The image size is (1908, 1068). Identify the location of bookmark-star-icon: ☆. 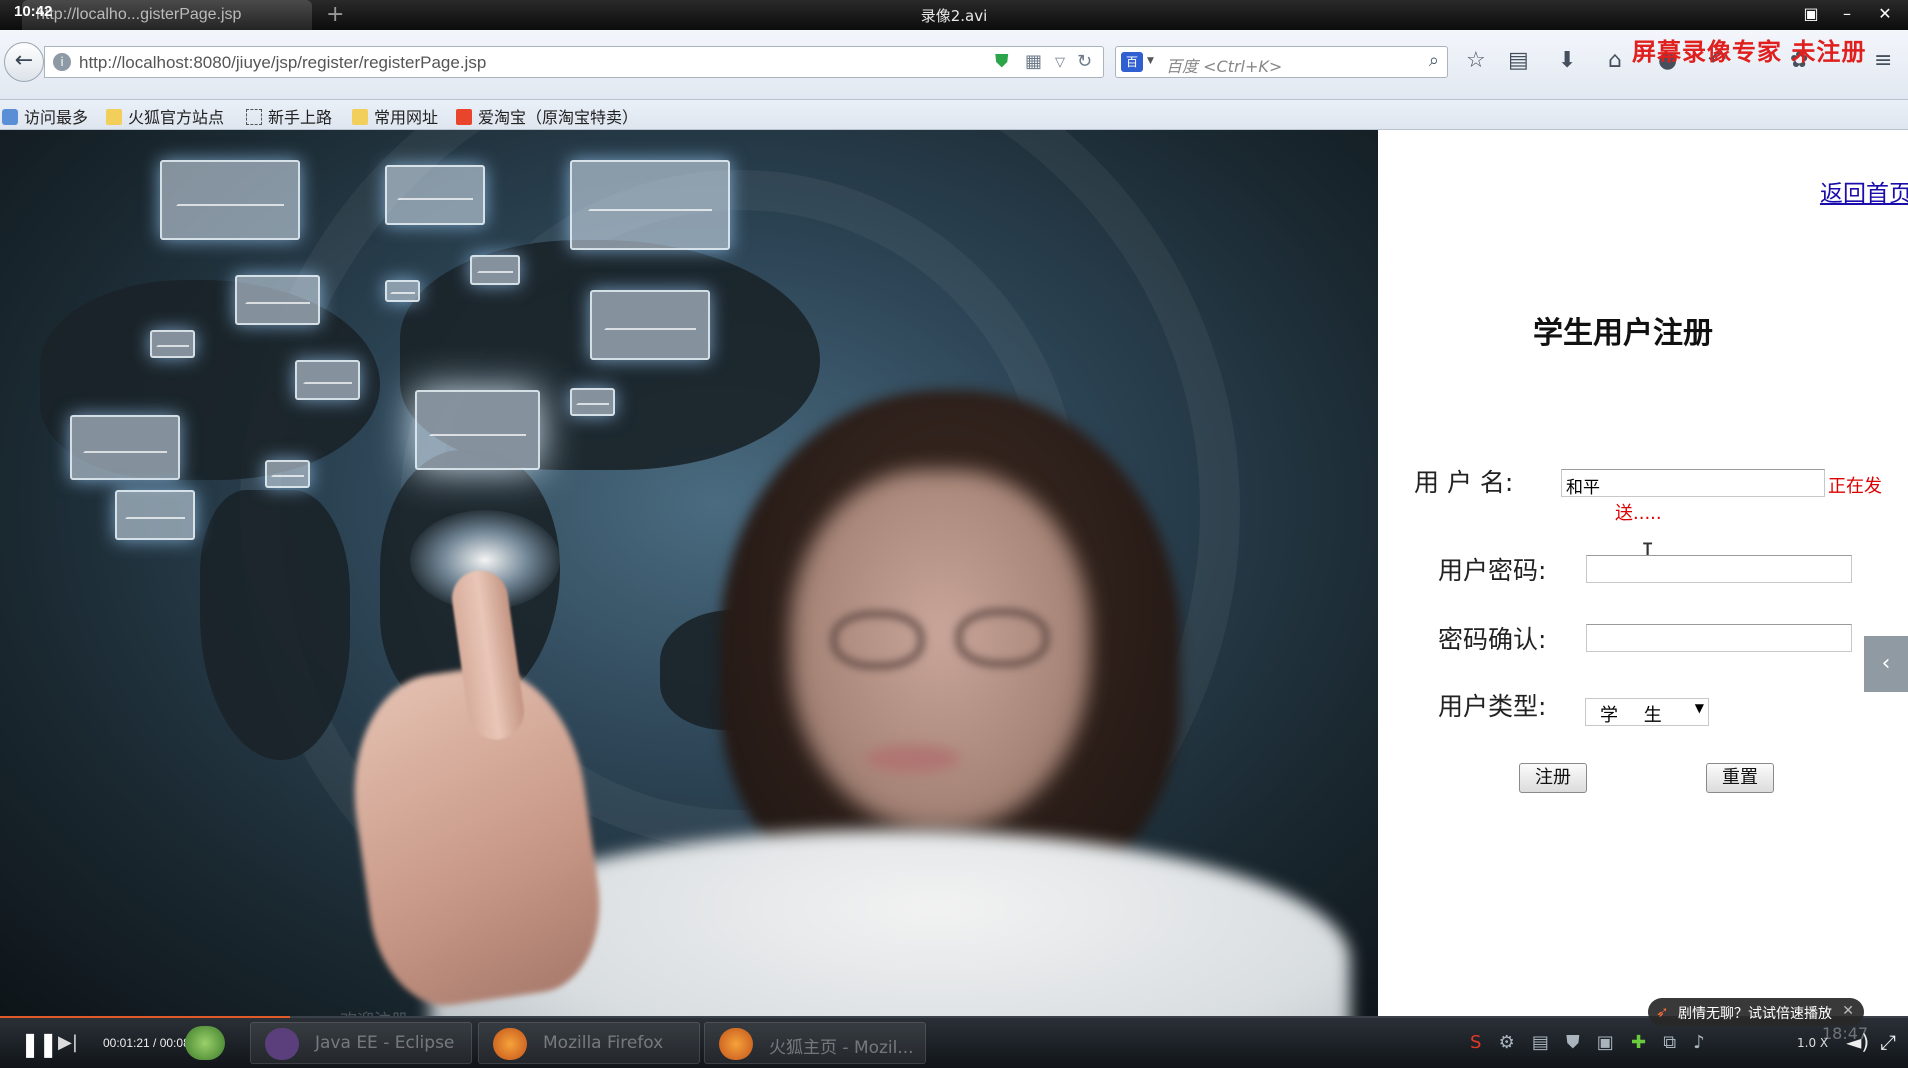
(1476, 60).